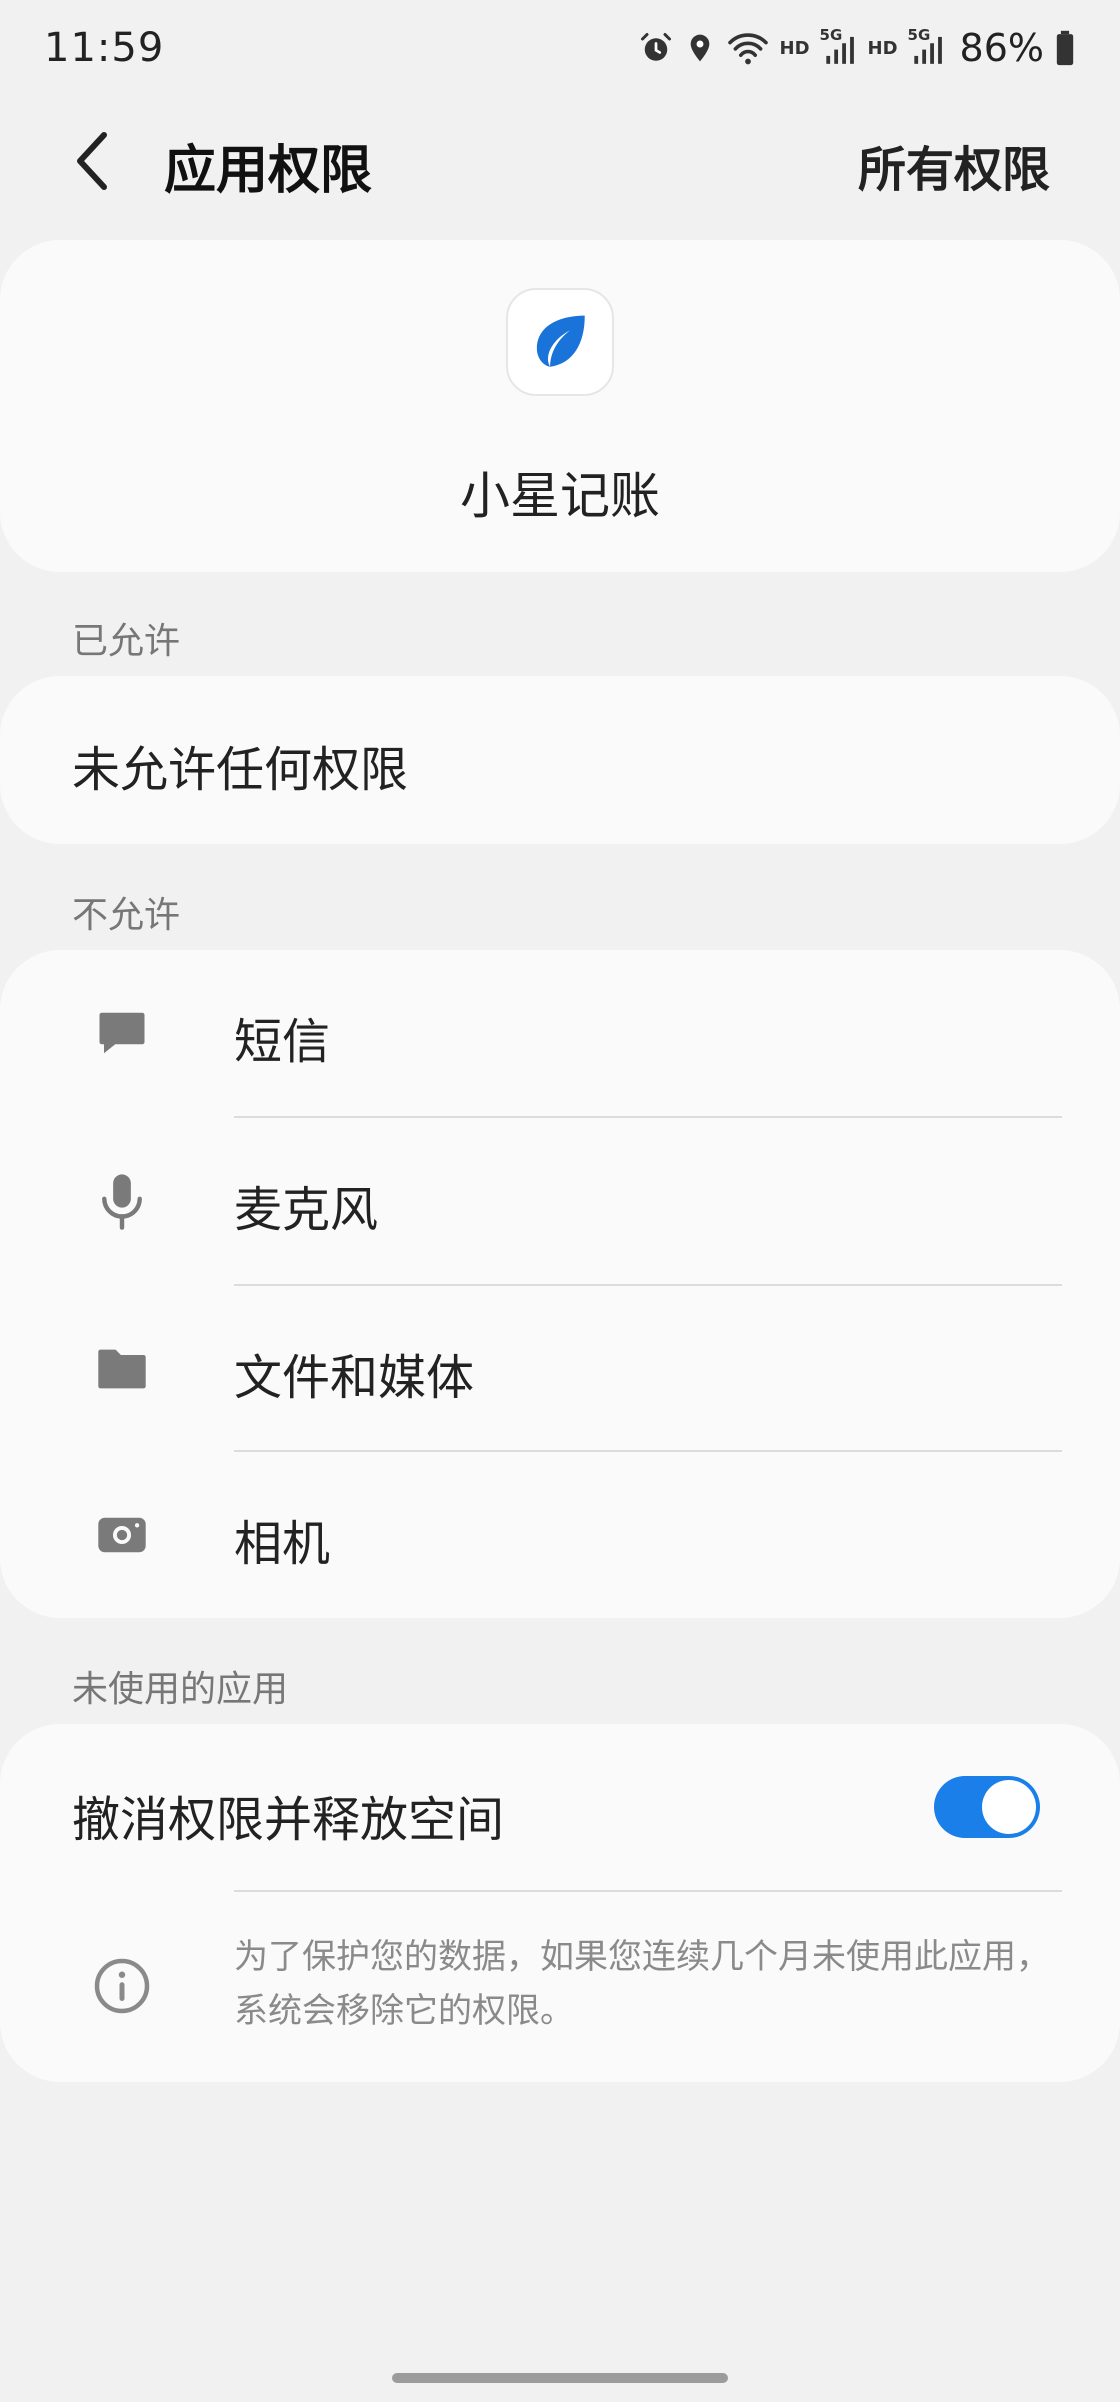  Describe the element at coordinates (560, 1201) in the screenshot. I see `permission-row-microphone: 麦克风` at that location.